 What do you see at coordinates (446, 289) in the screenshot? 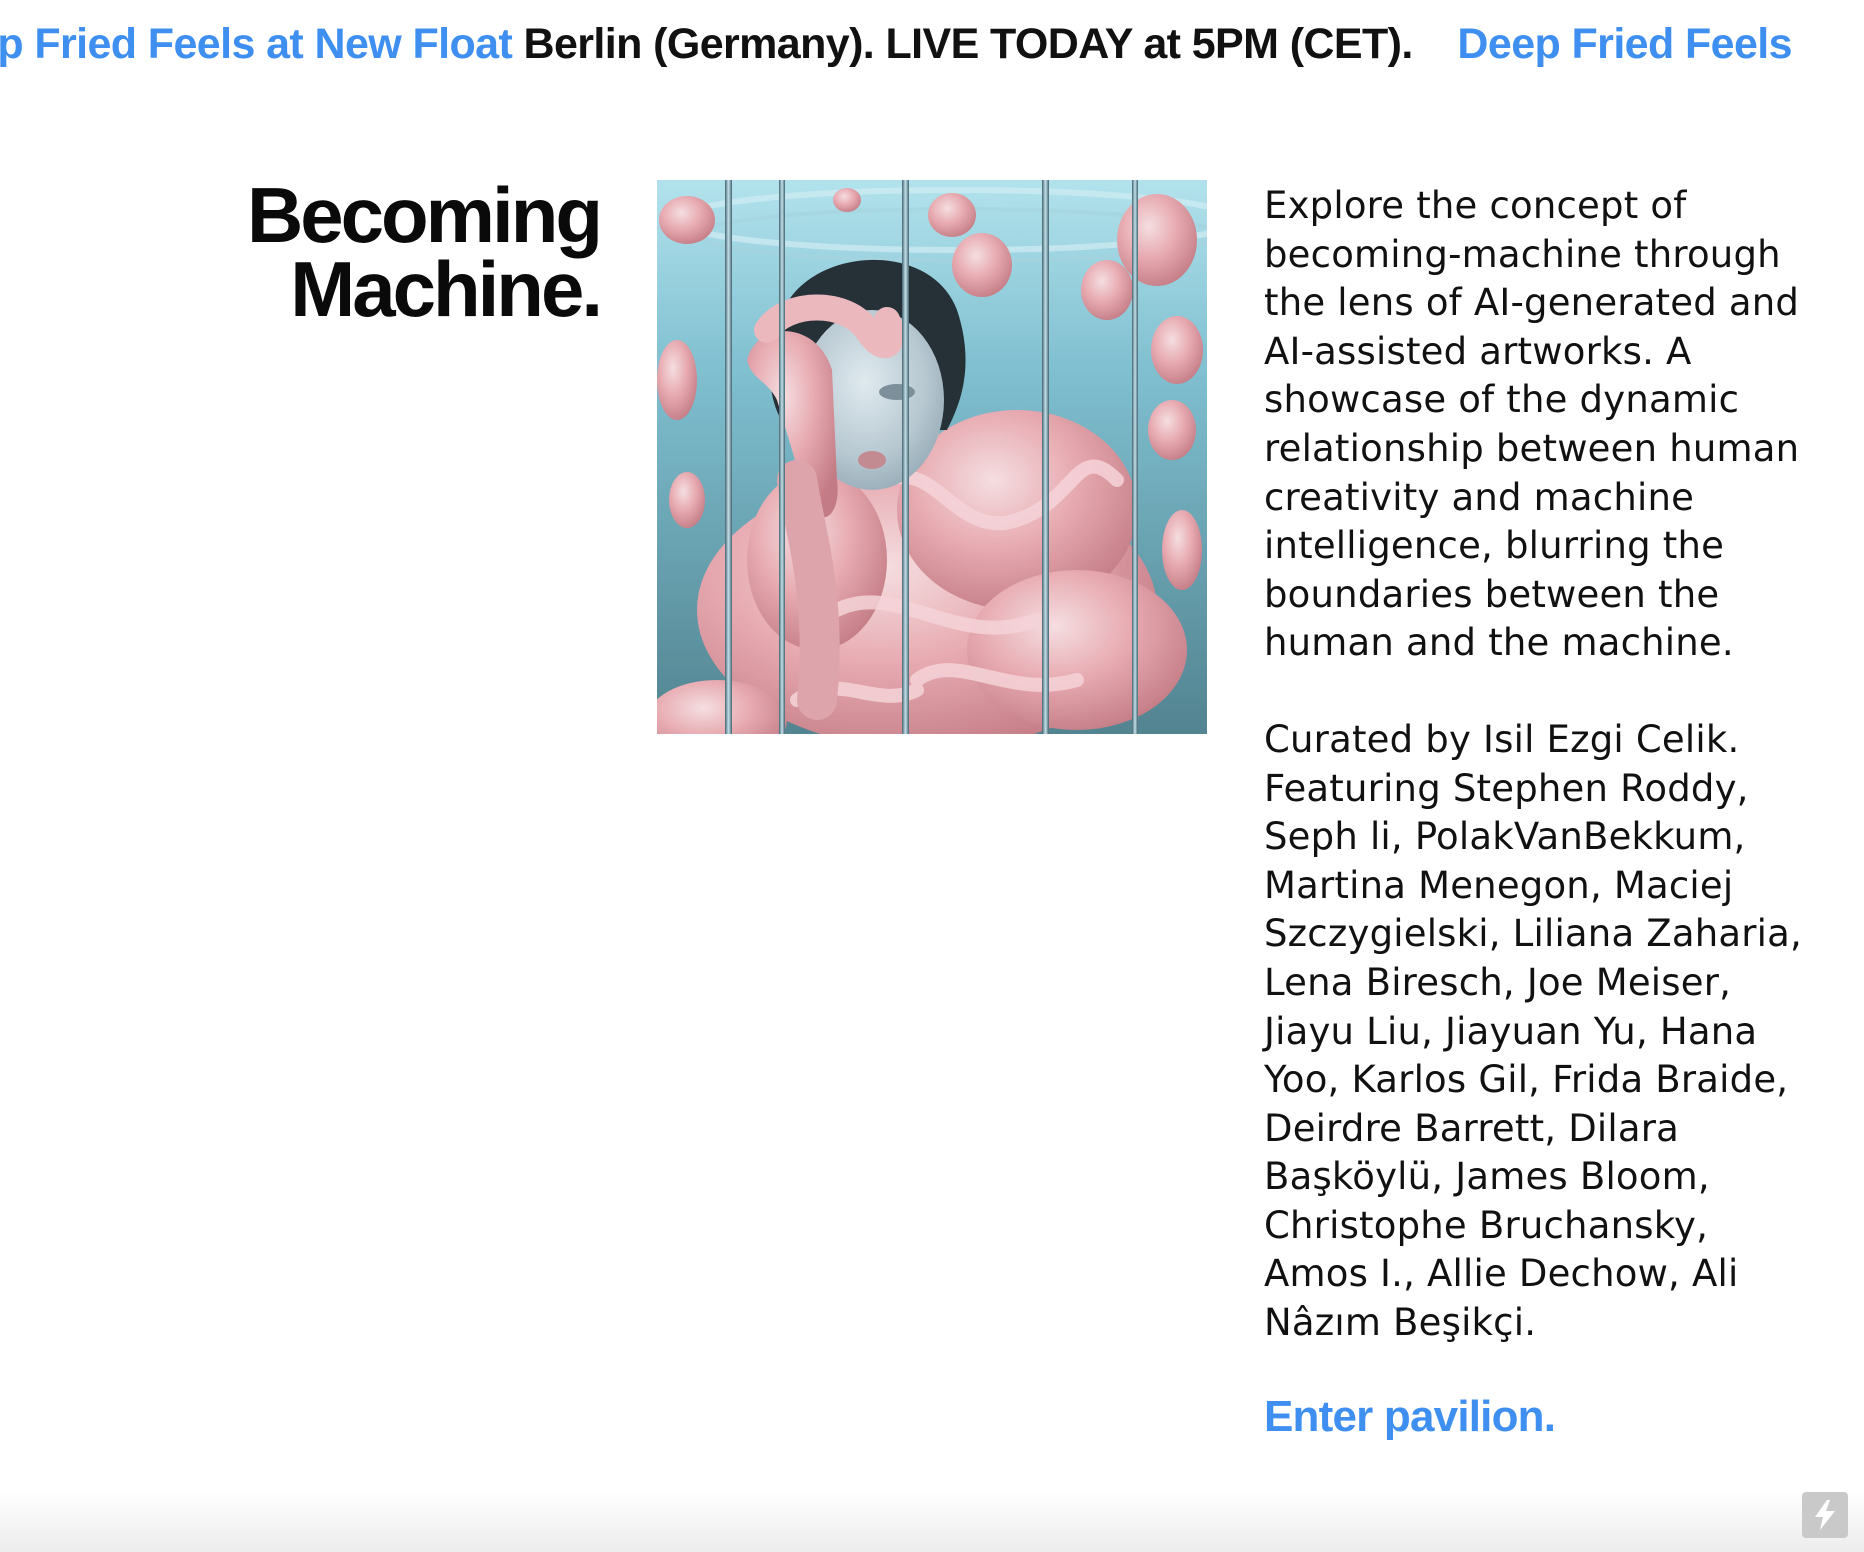
I see `title-line-2: Machine.` at bounding box center [446, 289].